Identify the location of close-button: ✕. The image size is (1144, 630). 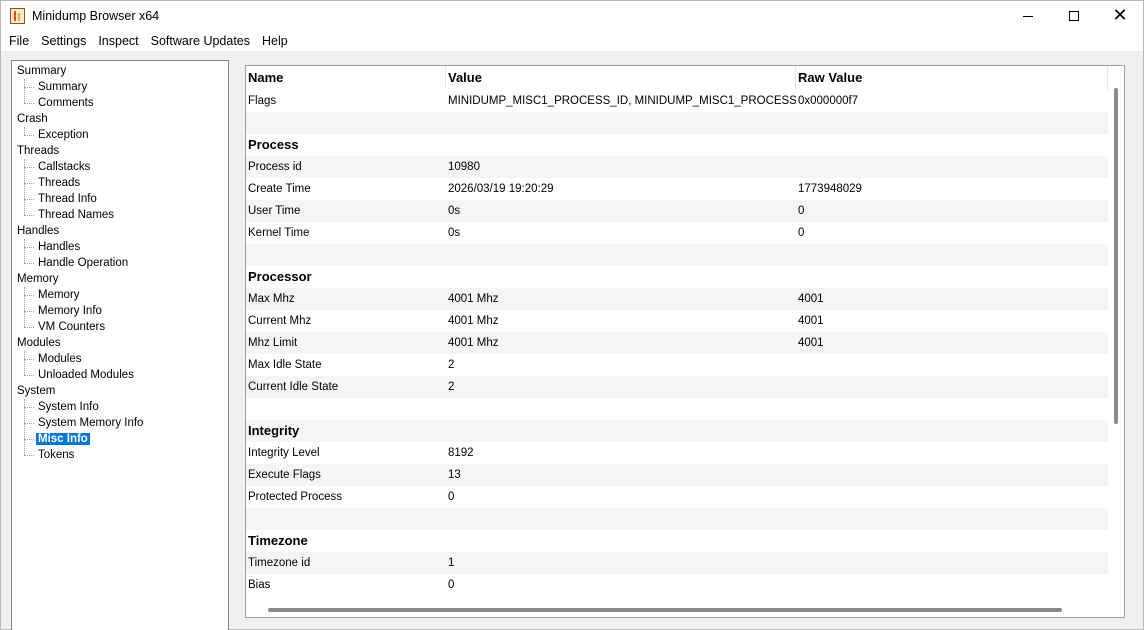
(1120, 16).